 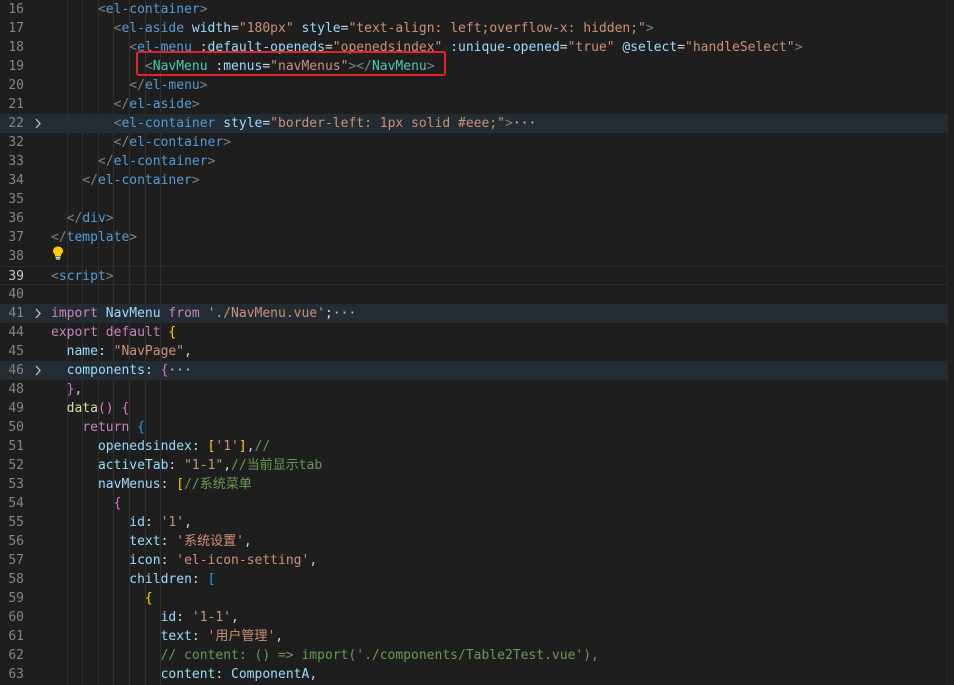 I want to click on code-token: script, so click(x=82, y=276).